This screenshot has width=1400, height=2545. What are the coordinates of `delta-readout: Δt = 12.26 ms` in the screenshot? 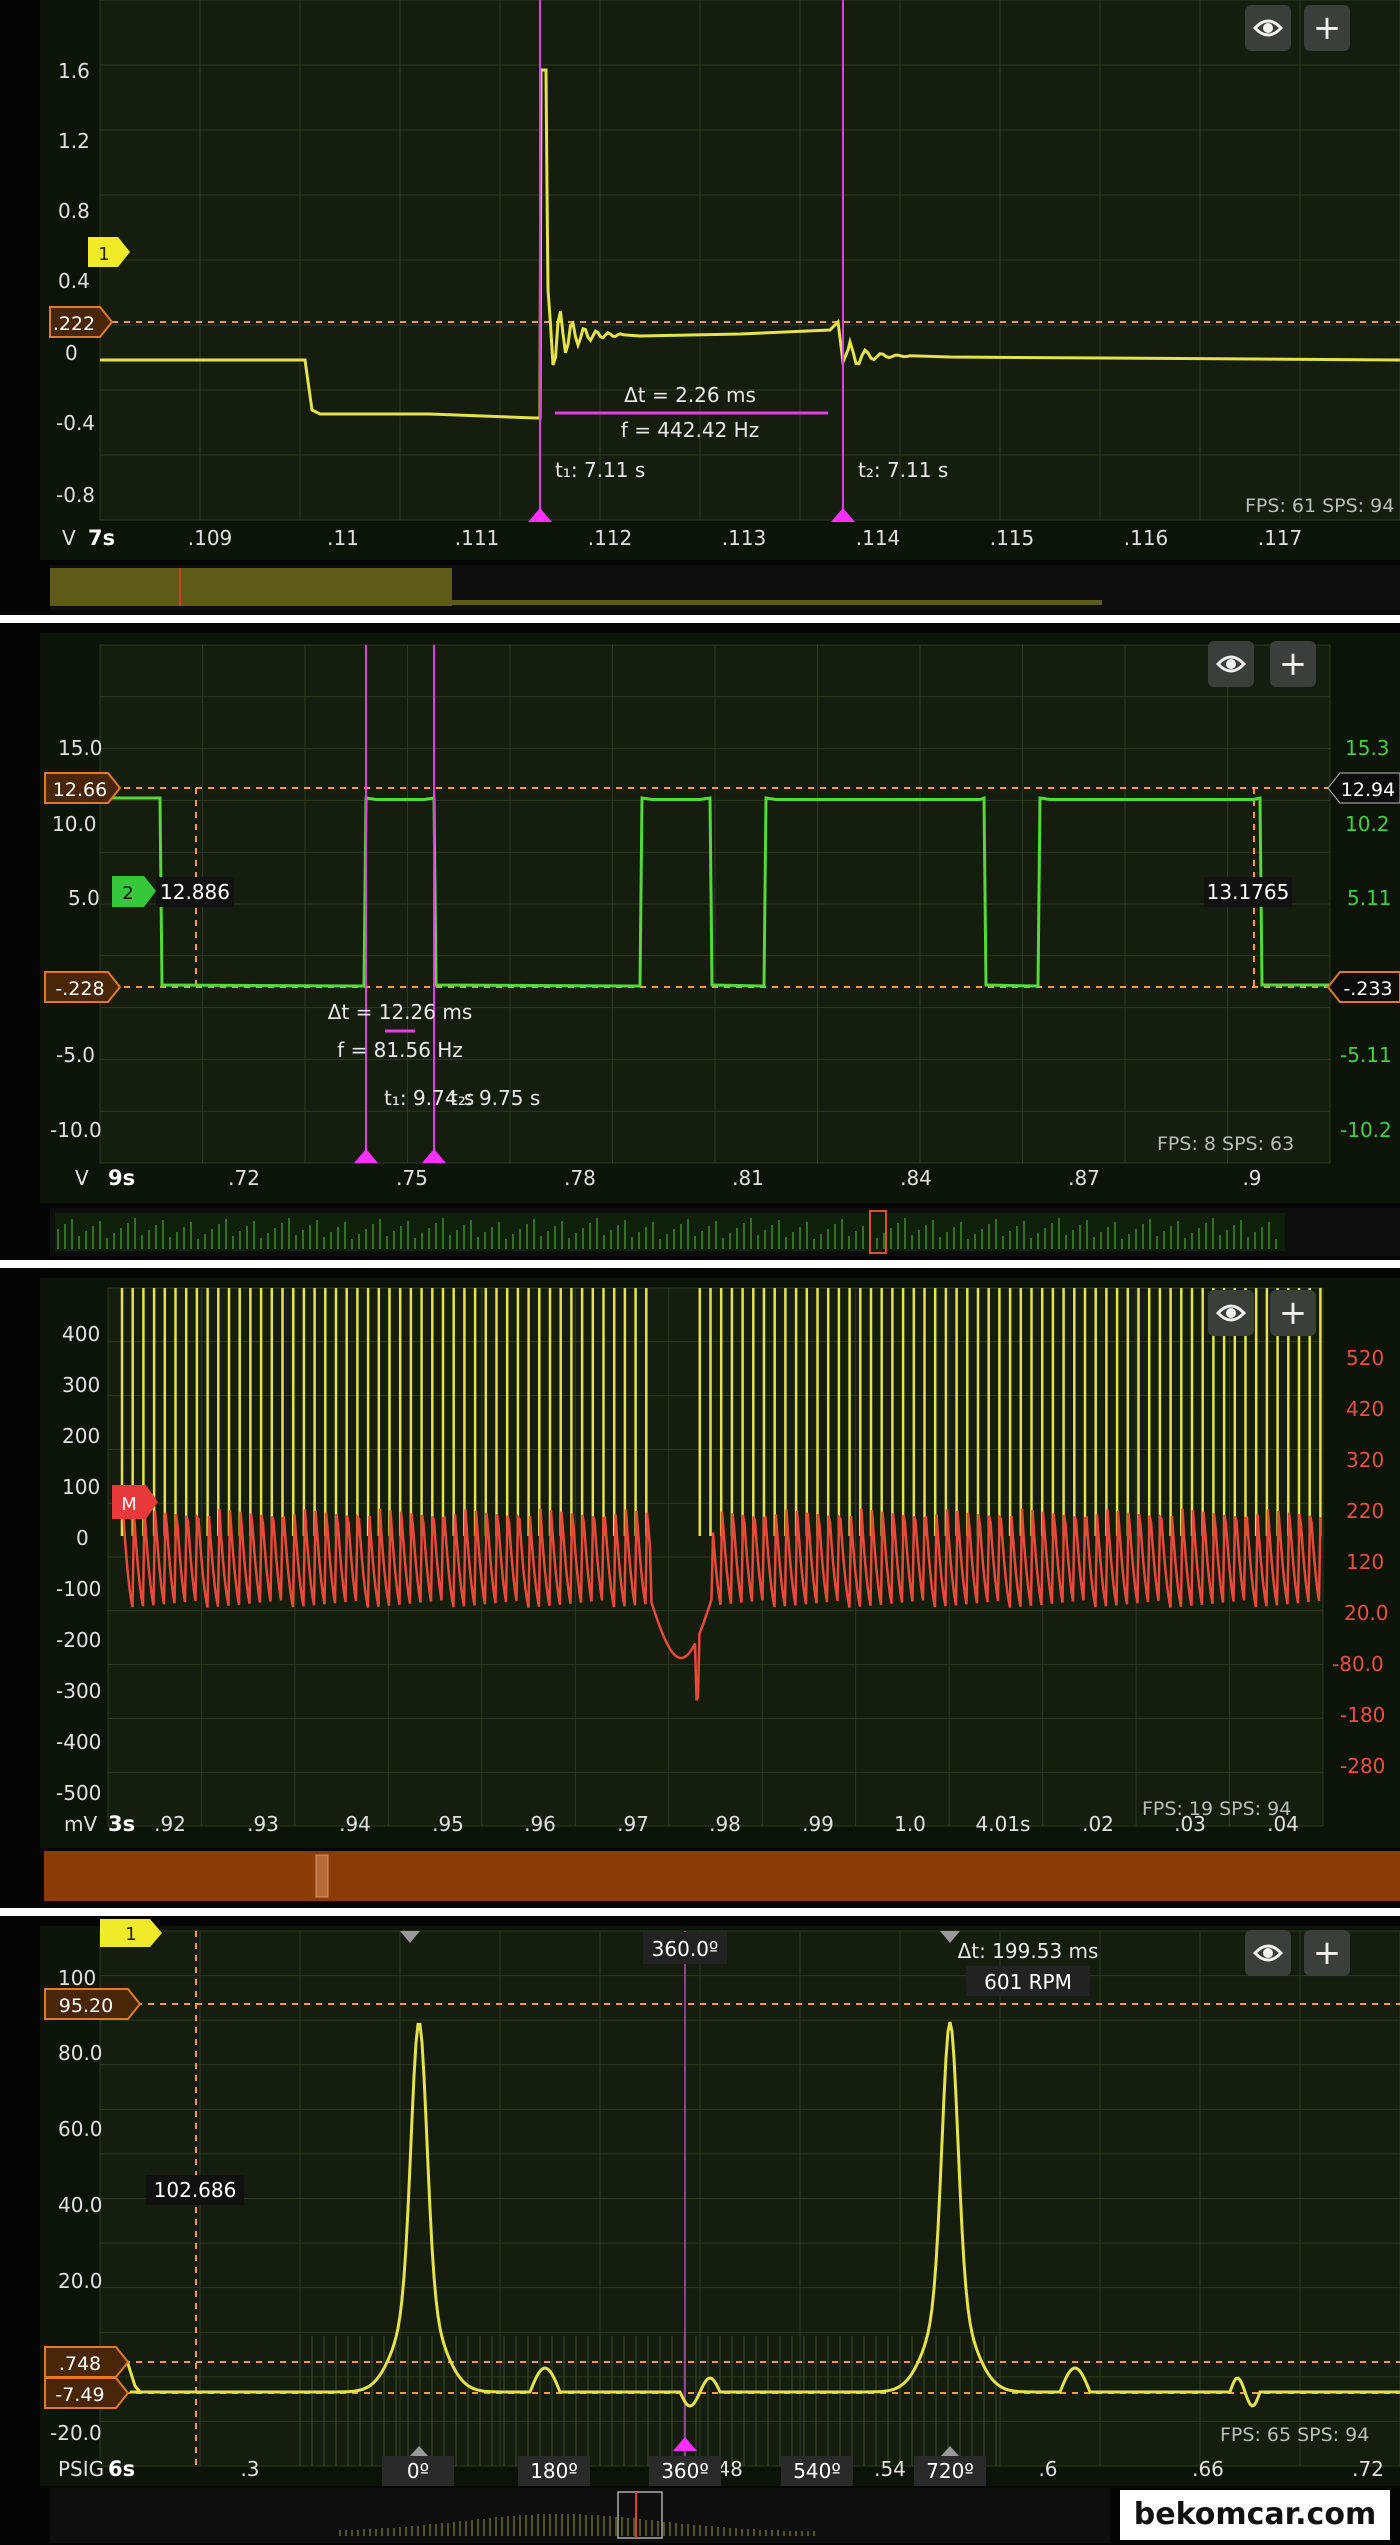 It's located at (400, 1012).